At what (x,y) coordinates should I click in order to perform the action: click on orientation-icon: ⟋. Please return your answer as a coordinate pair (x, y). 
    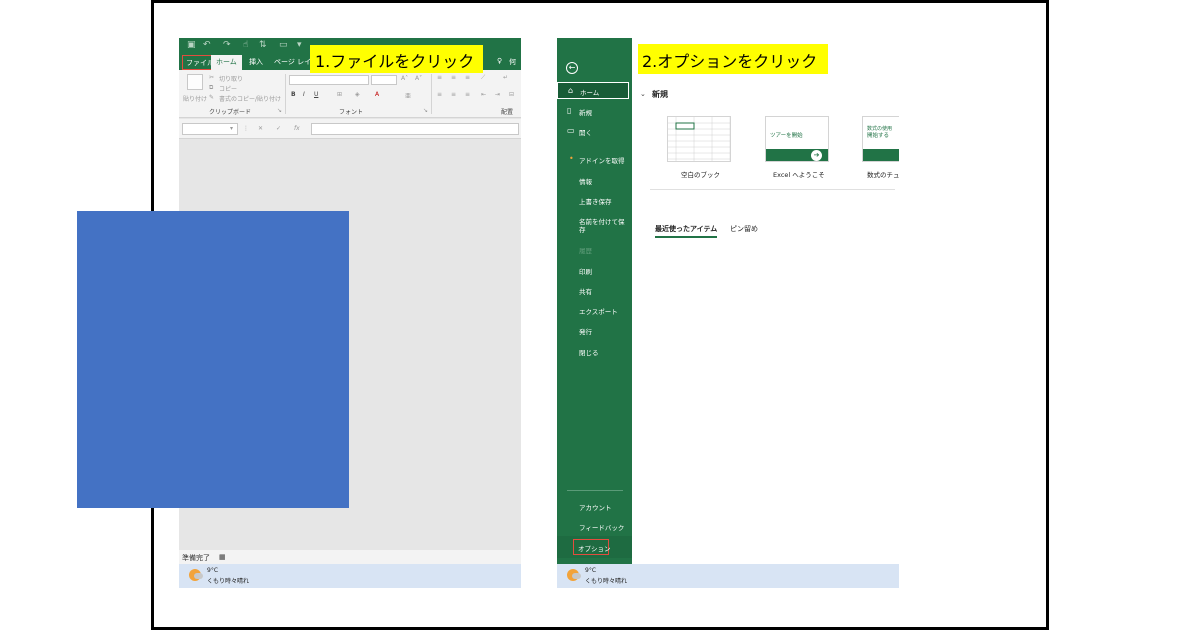
    Looking at the image, I should click on (483, 78).